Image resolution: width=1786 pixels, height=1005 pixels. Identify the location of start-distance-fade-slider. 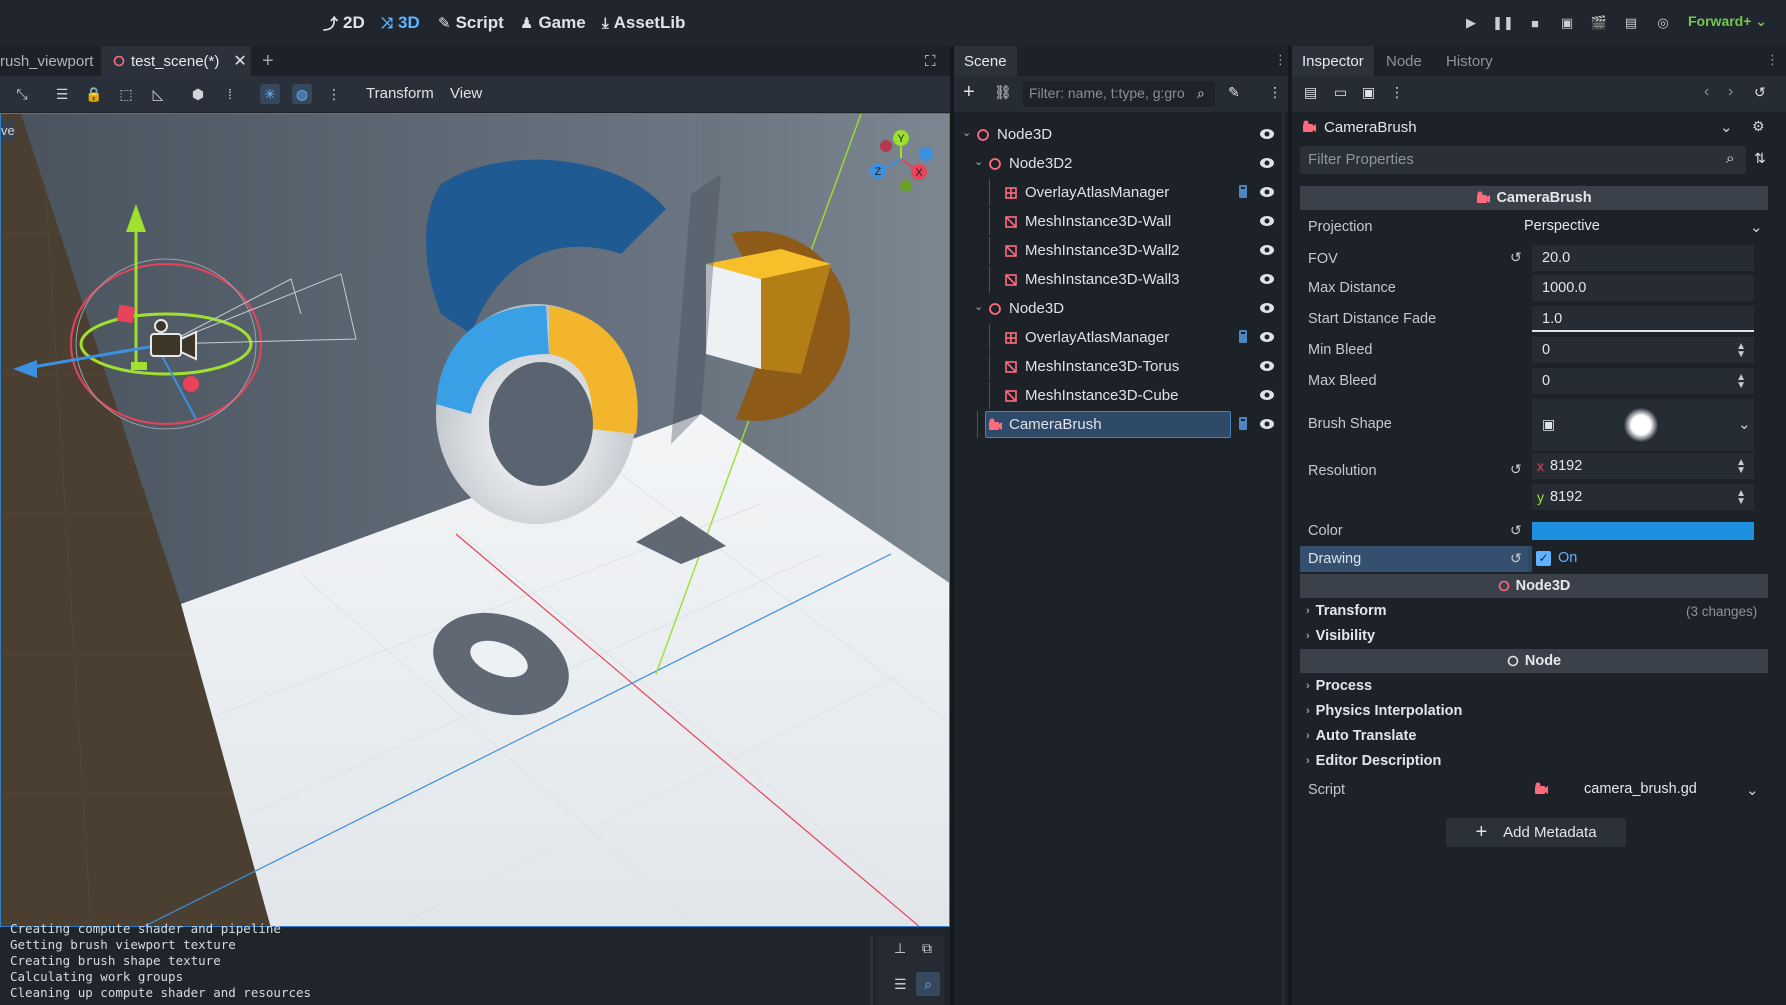
(1643, 331).